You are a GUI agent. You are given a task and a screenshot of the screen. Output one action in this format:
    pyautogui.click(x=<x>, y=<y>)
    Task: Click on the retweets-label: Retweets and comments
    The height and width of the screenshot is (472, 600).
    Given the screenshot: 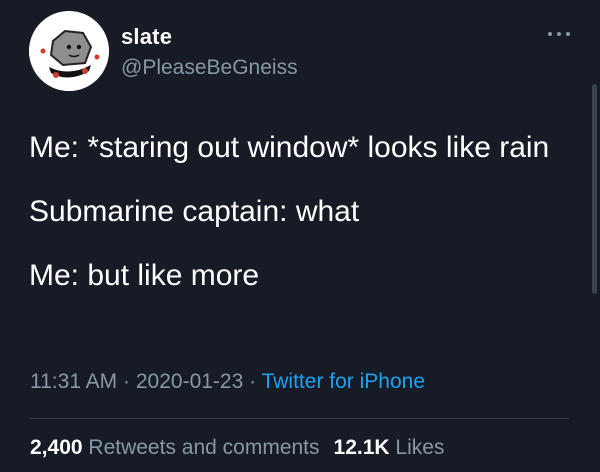 What is the action you would take?
    pyautogui.click(x=204, y=447)
    